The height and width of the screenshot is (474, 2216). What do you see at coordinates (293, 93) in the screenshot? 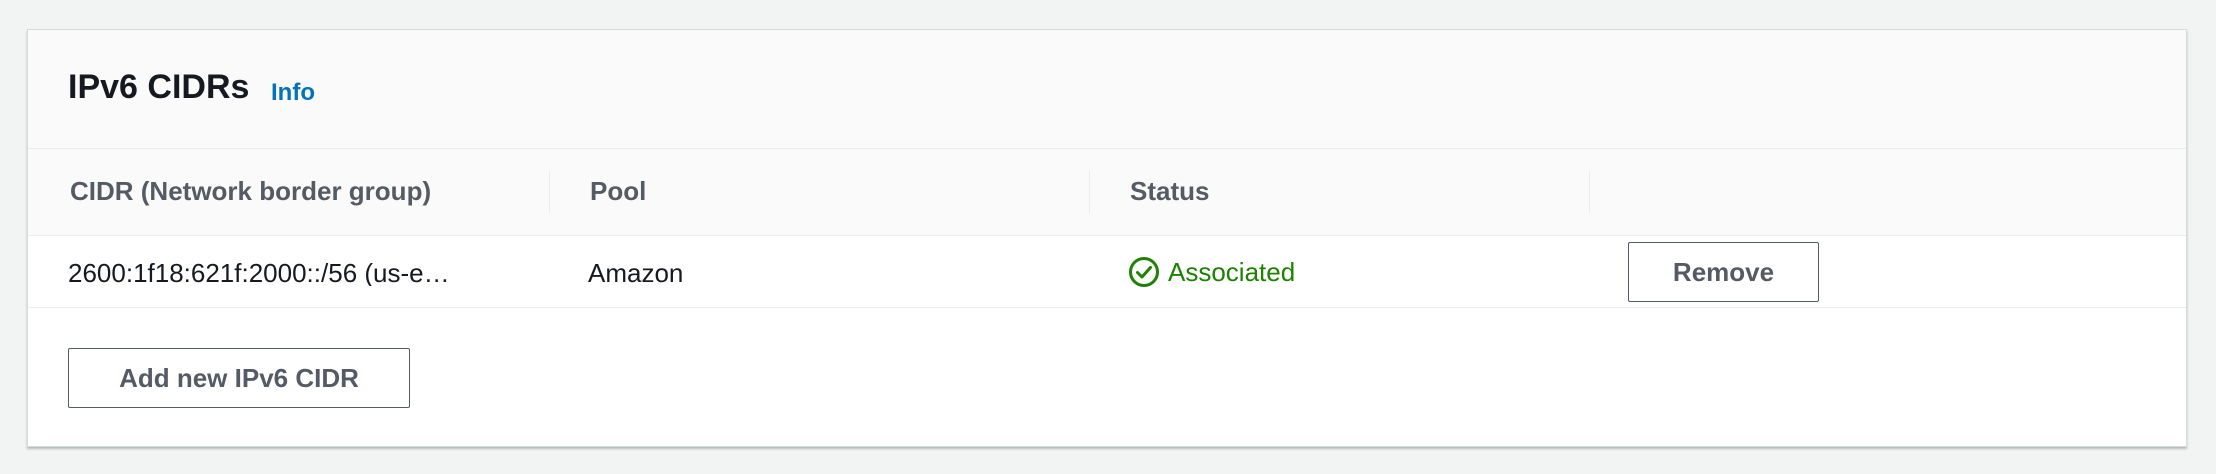
I see `info-link: Info` at bounding box center [293, 93].